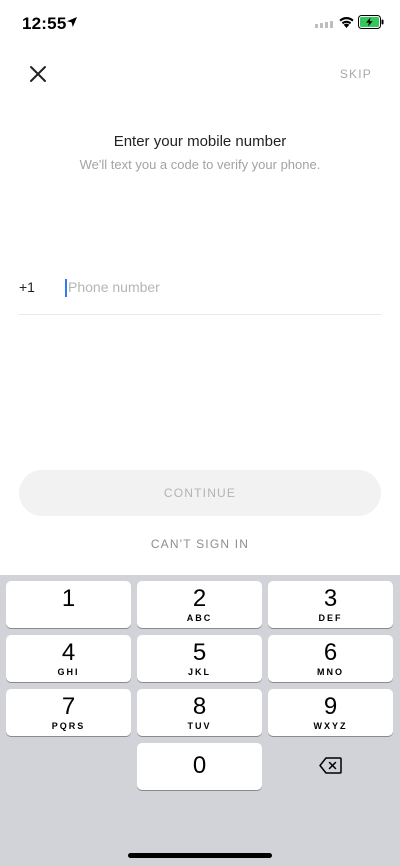 This screenshot has width=400, height=866. Describe the element at coordinates (199, 672) in the screenshot. I see `key-letters: JKL` at that location.